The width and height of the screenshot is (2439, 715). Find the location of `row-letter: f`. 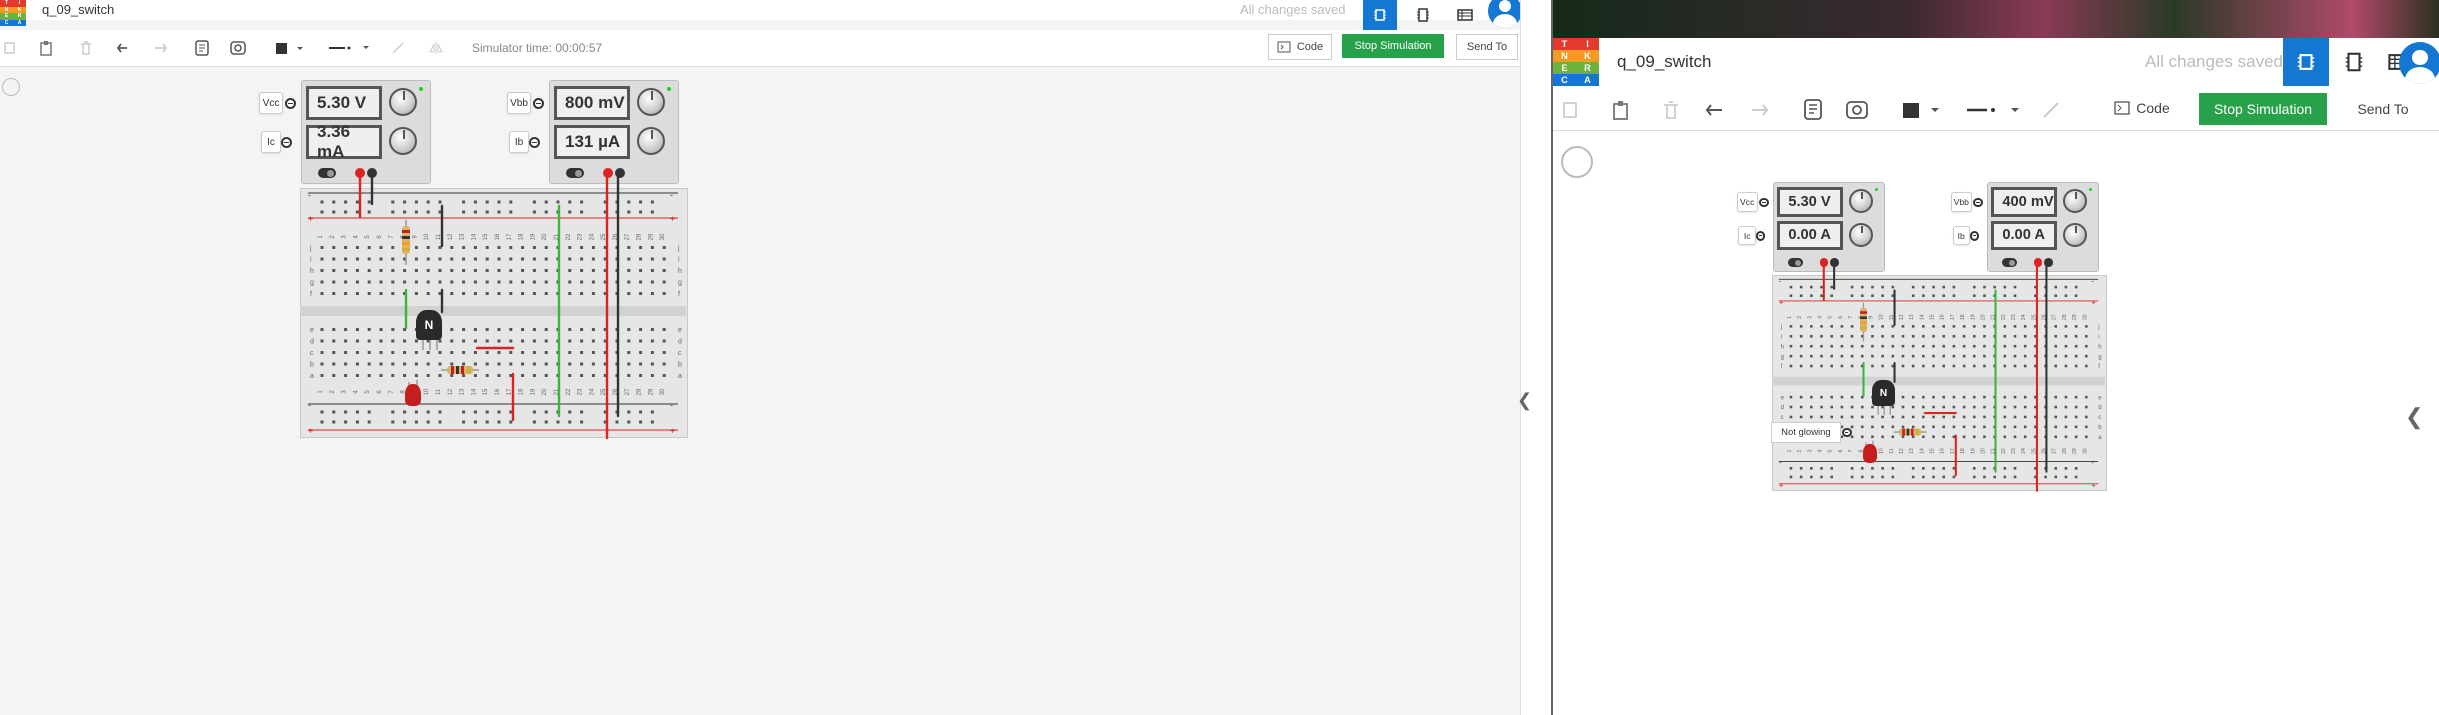

row-letter: f is located at coordinates (2099, 367).